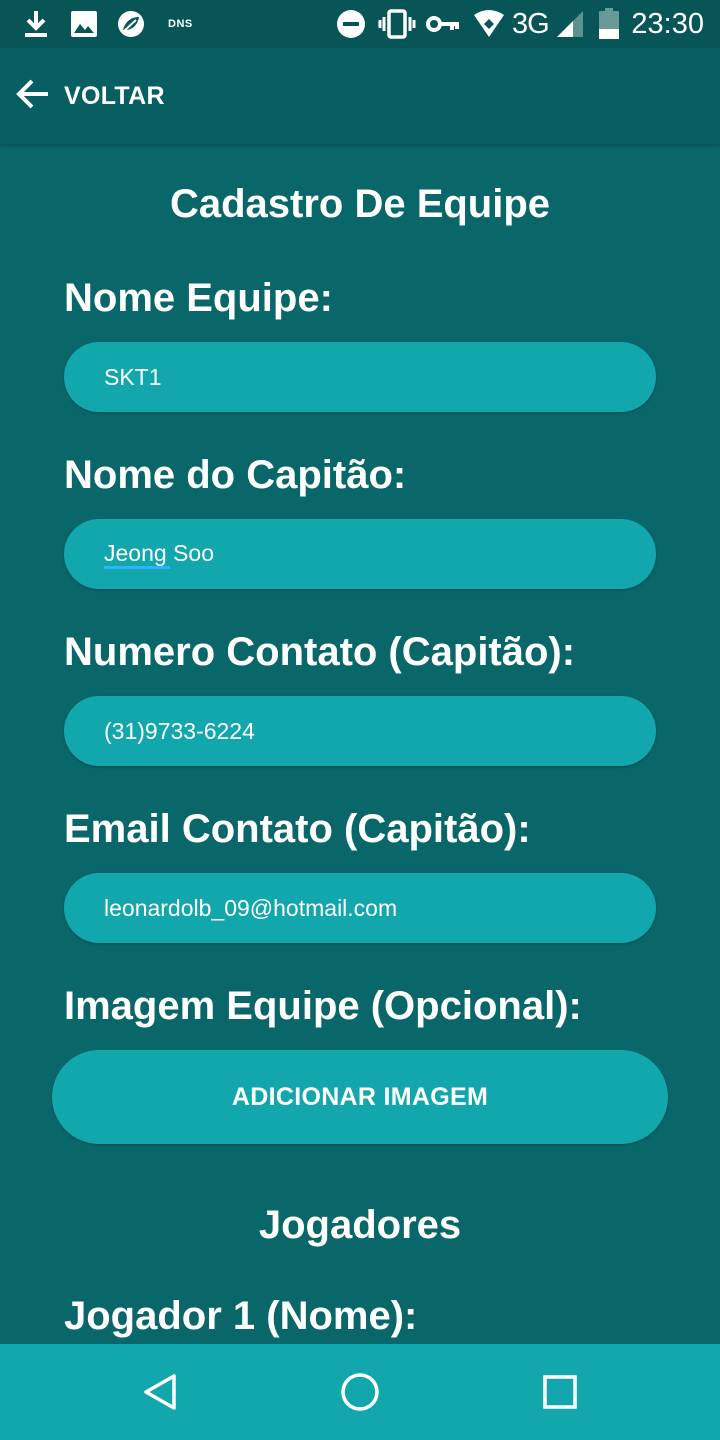 This screenshot has width=720, height=1440. Describe the element at coordinates (241, 1316) in the screenshot. I see `player1-name-label: Jogador 1 (Nome):` at that location.